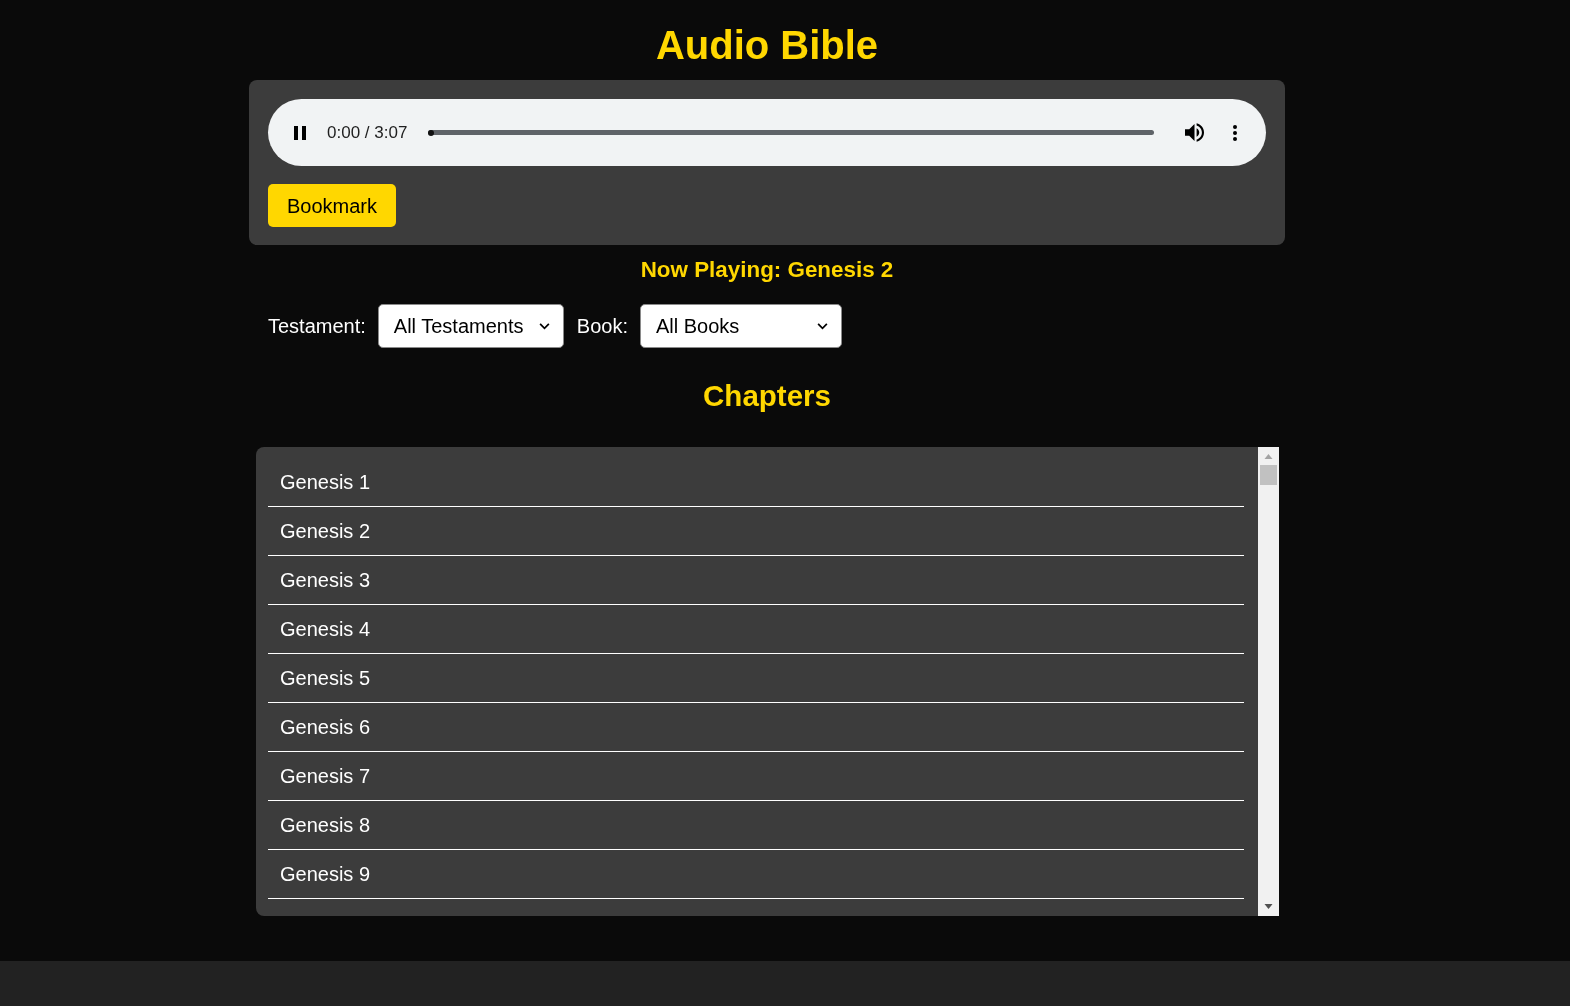 Image resolution: width=1570 pixels, height=1006 pixels. Describe the element at coordinates (1235, 132) in the screenshot. I see `more-options-icon` at that location.